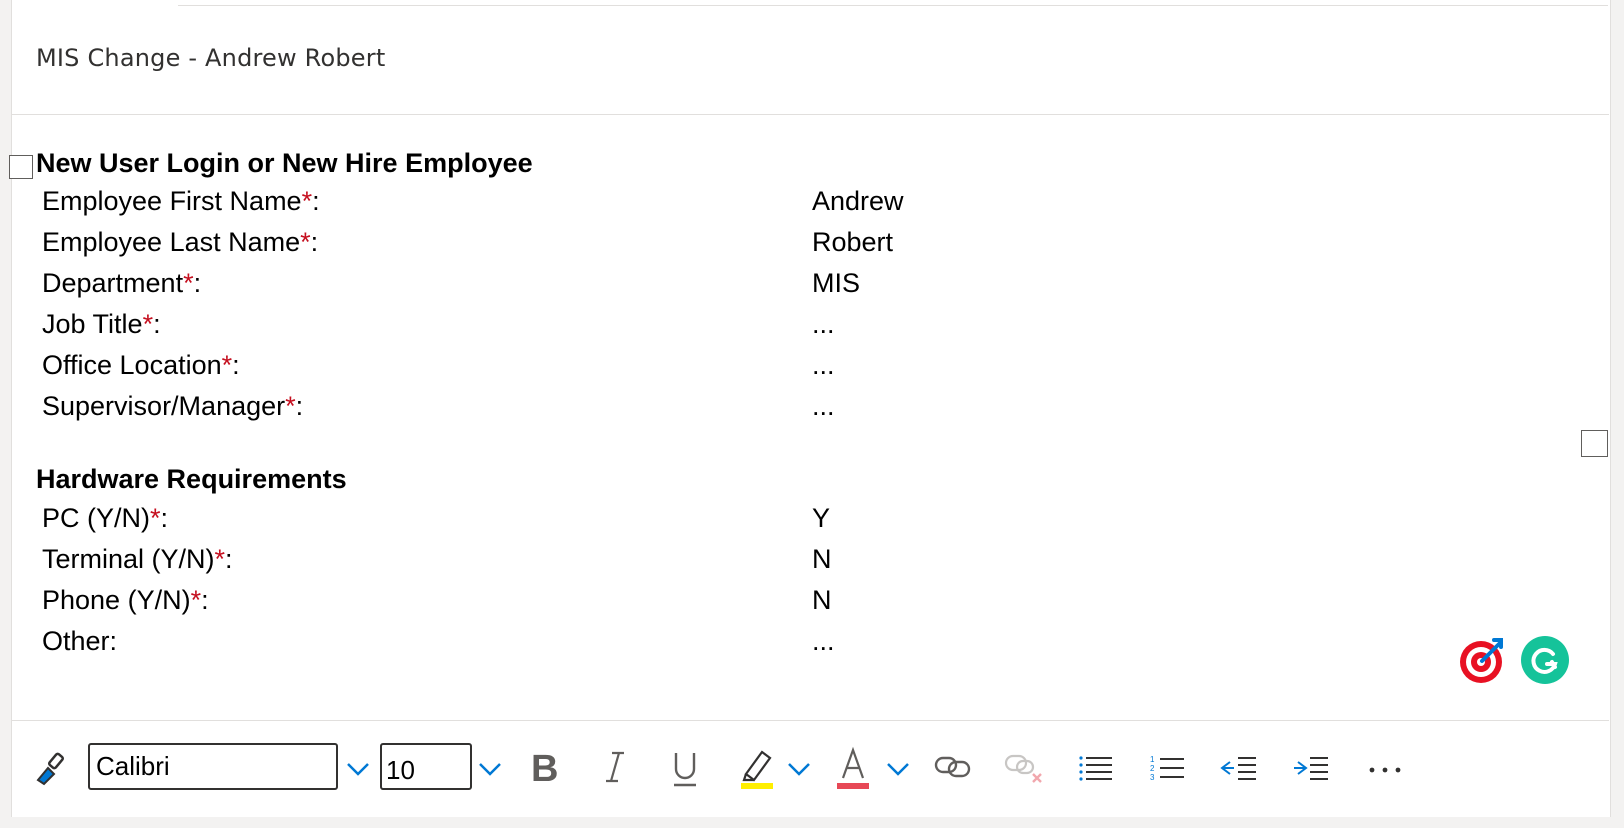 This screenshot has width=1624, height=828. I want to click on format-painter-icon, so click(51, 769).